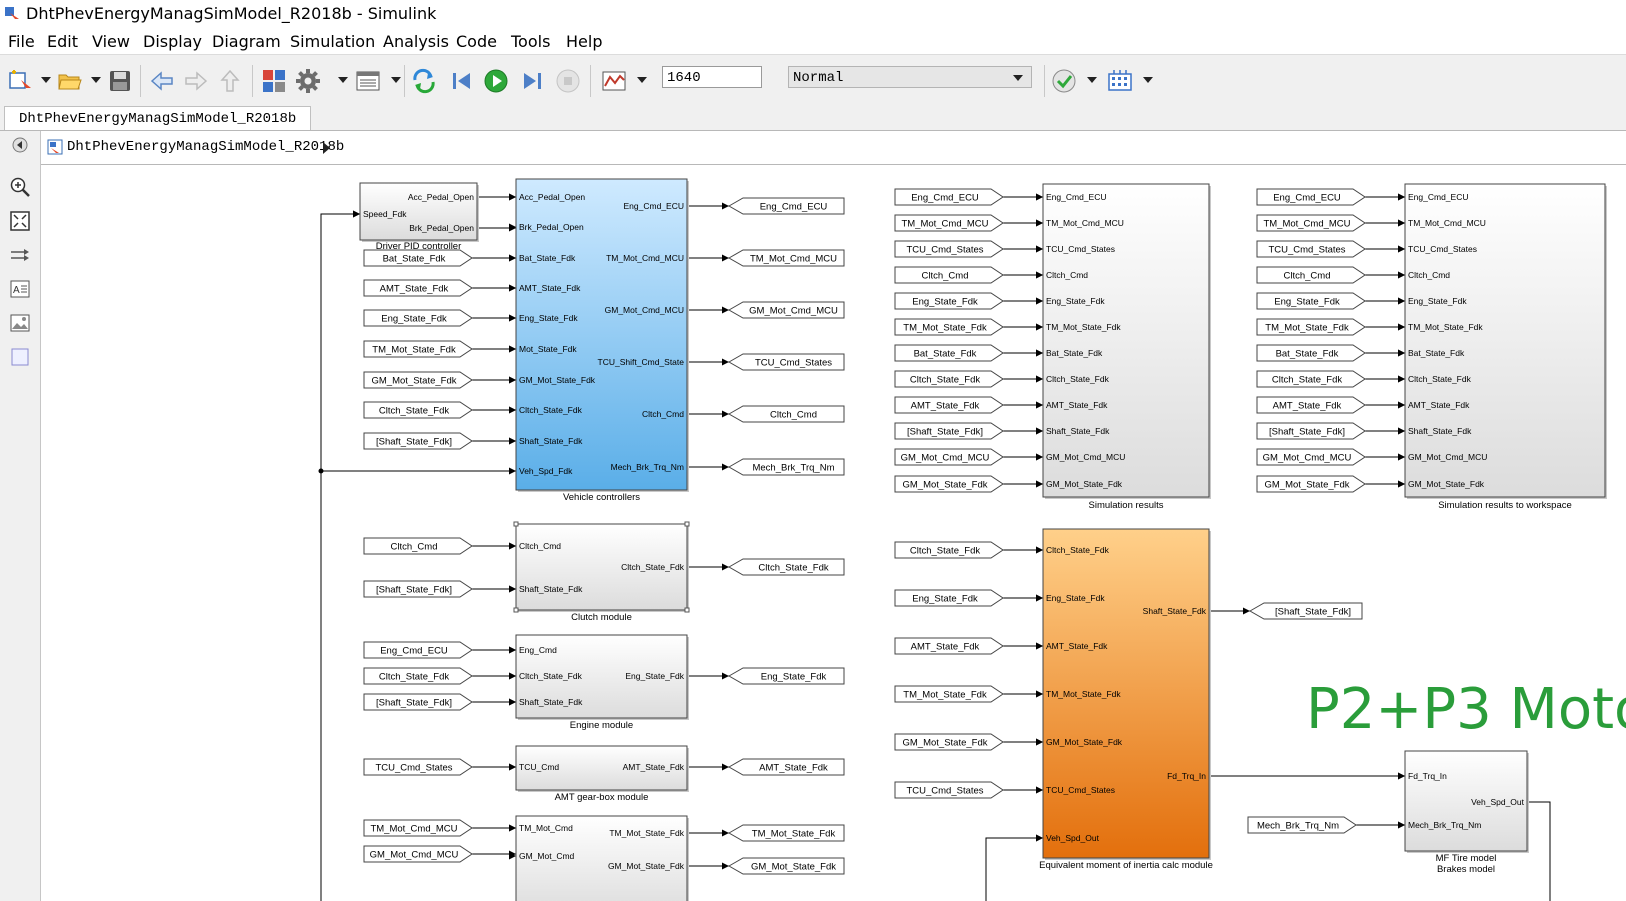 This screenshot has width=1626, height=901. I want to click on data-inspector-button, so click(614, 81).